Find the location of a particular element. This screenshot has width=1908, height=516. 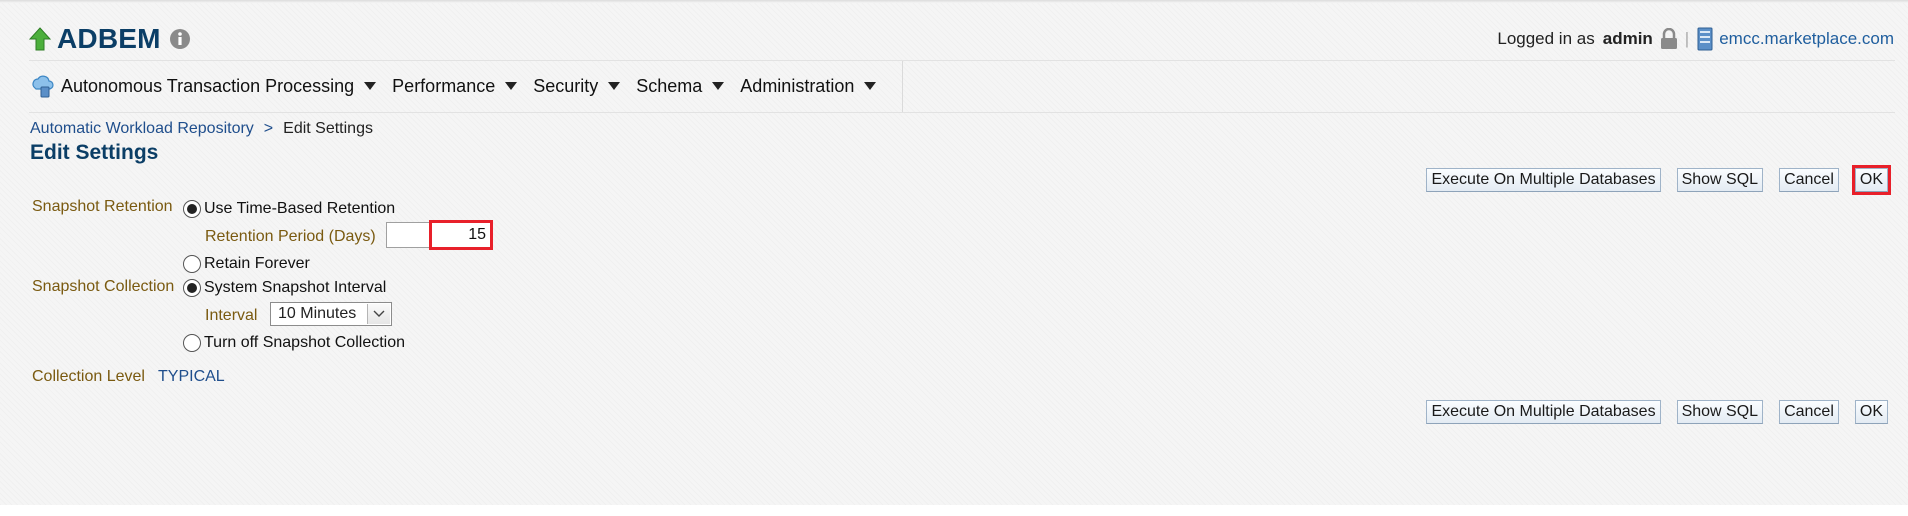

host-link: emcc.marketplace.com is located at coordinates (1806, 39).